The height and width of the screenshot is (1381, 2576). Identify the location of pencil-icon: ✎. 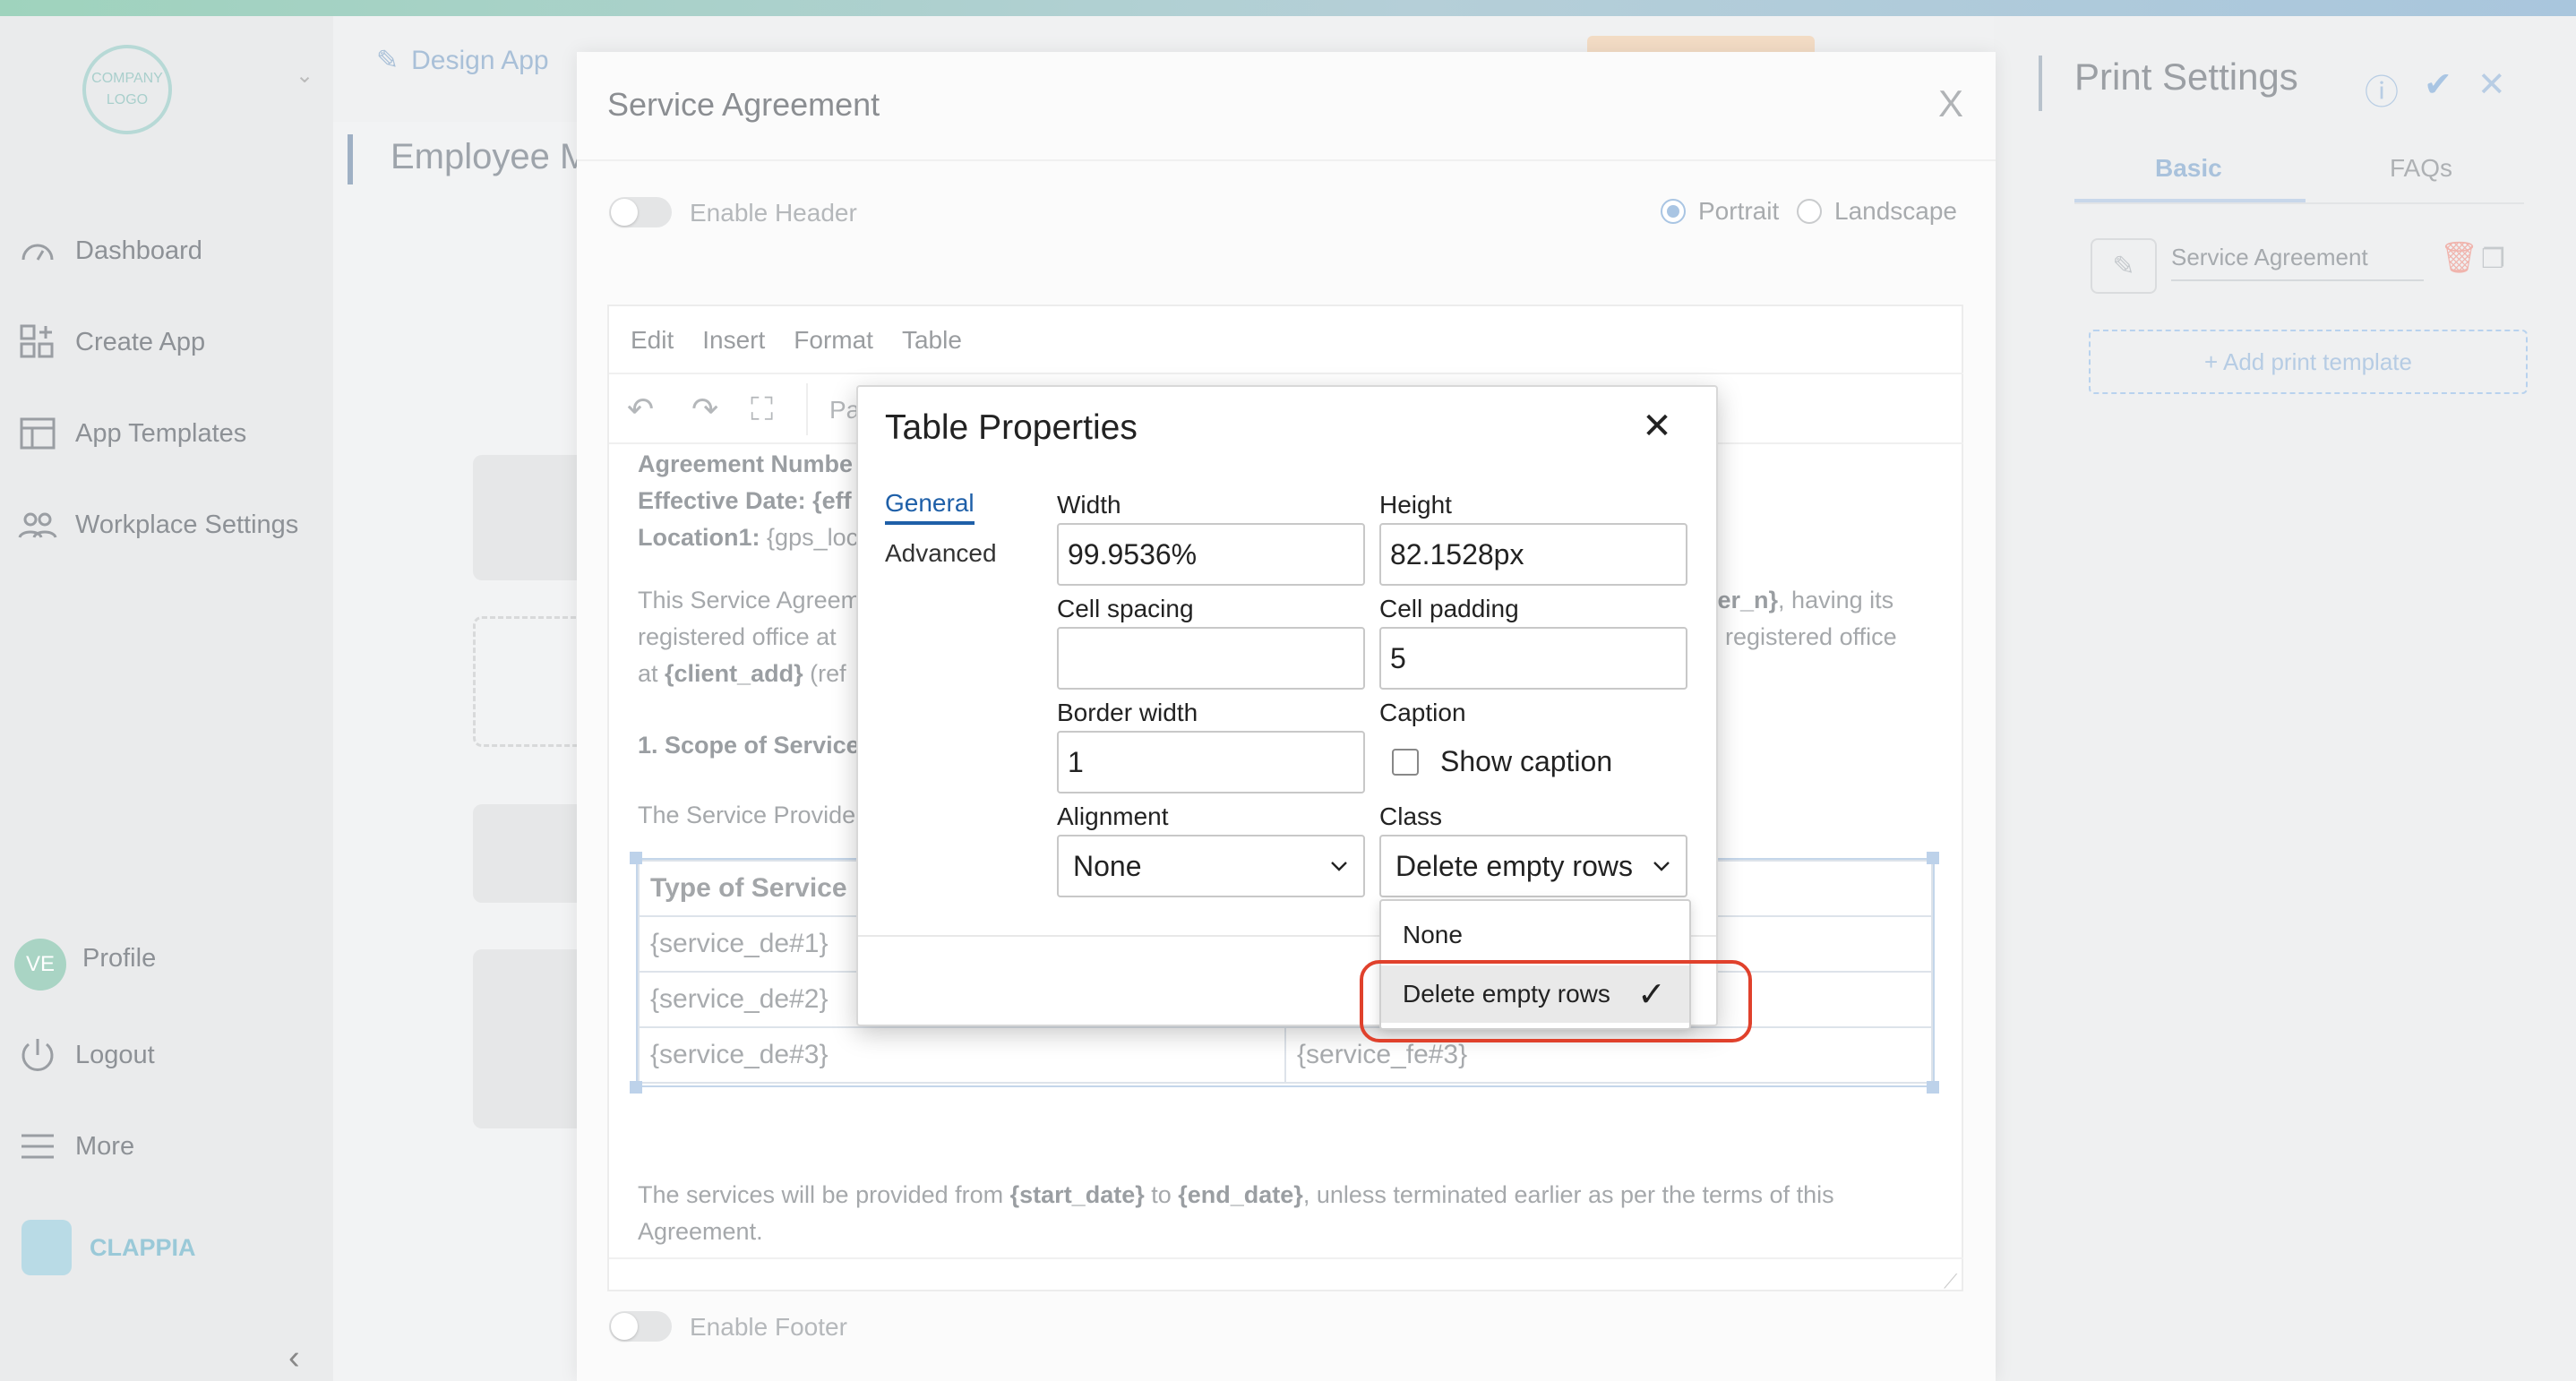
(2123, 266).